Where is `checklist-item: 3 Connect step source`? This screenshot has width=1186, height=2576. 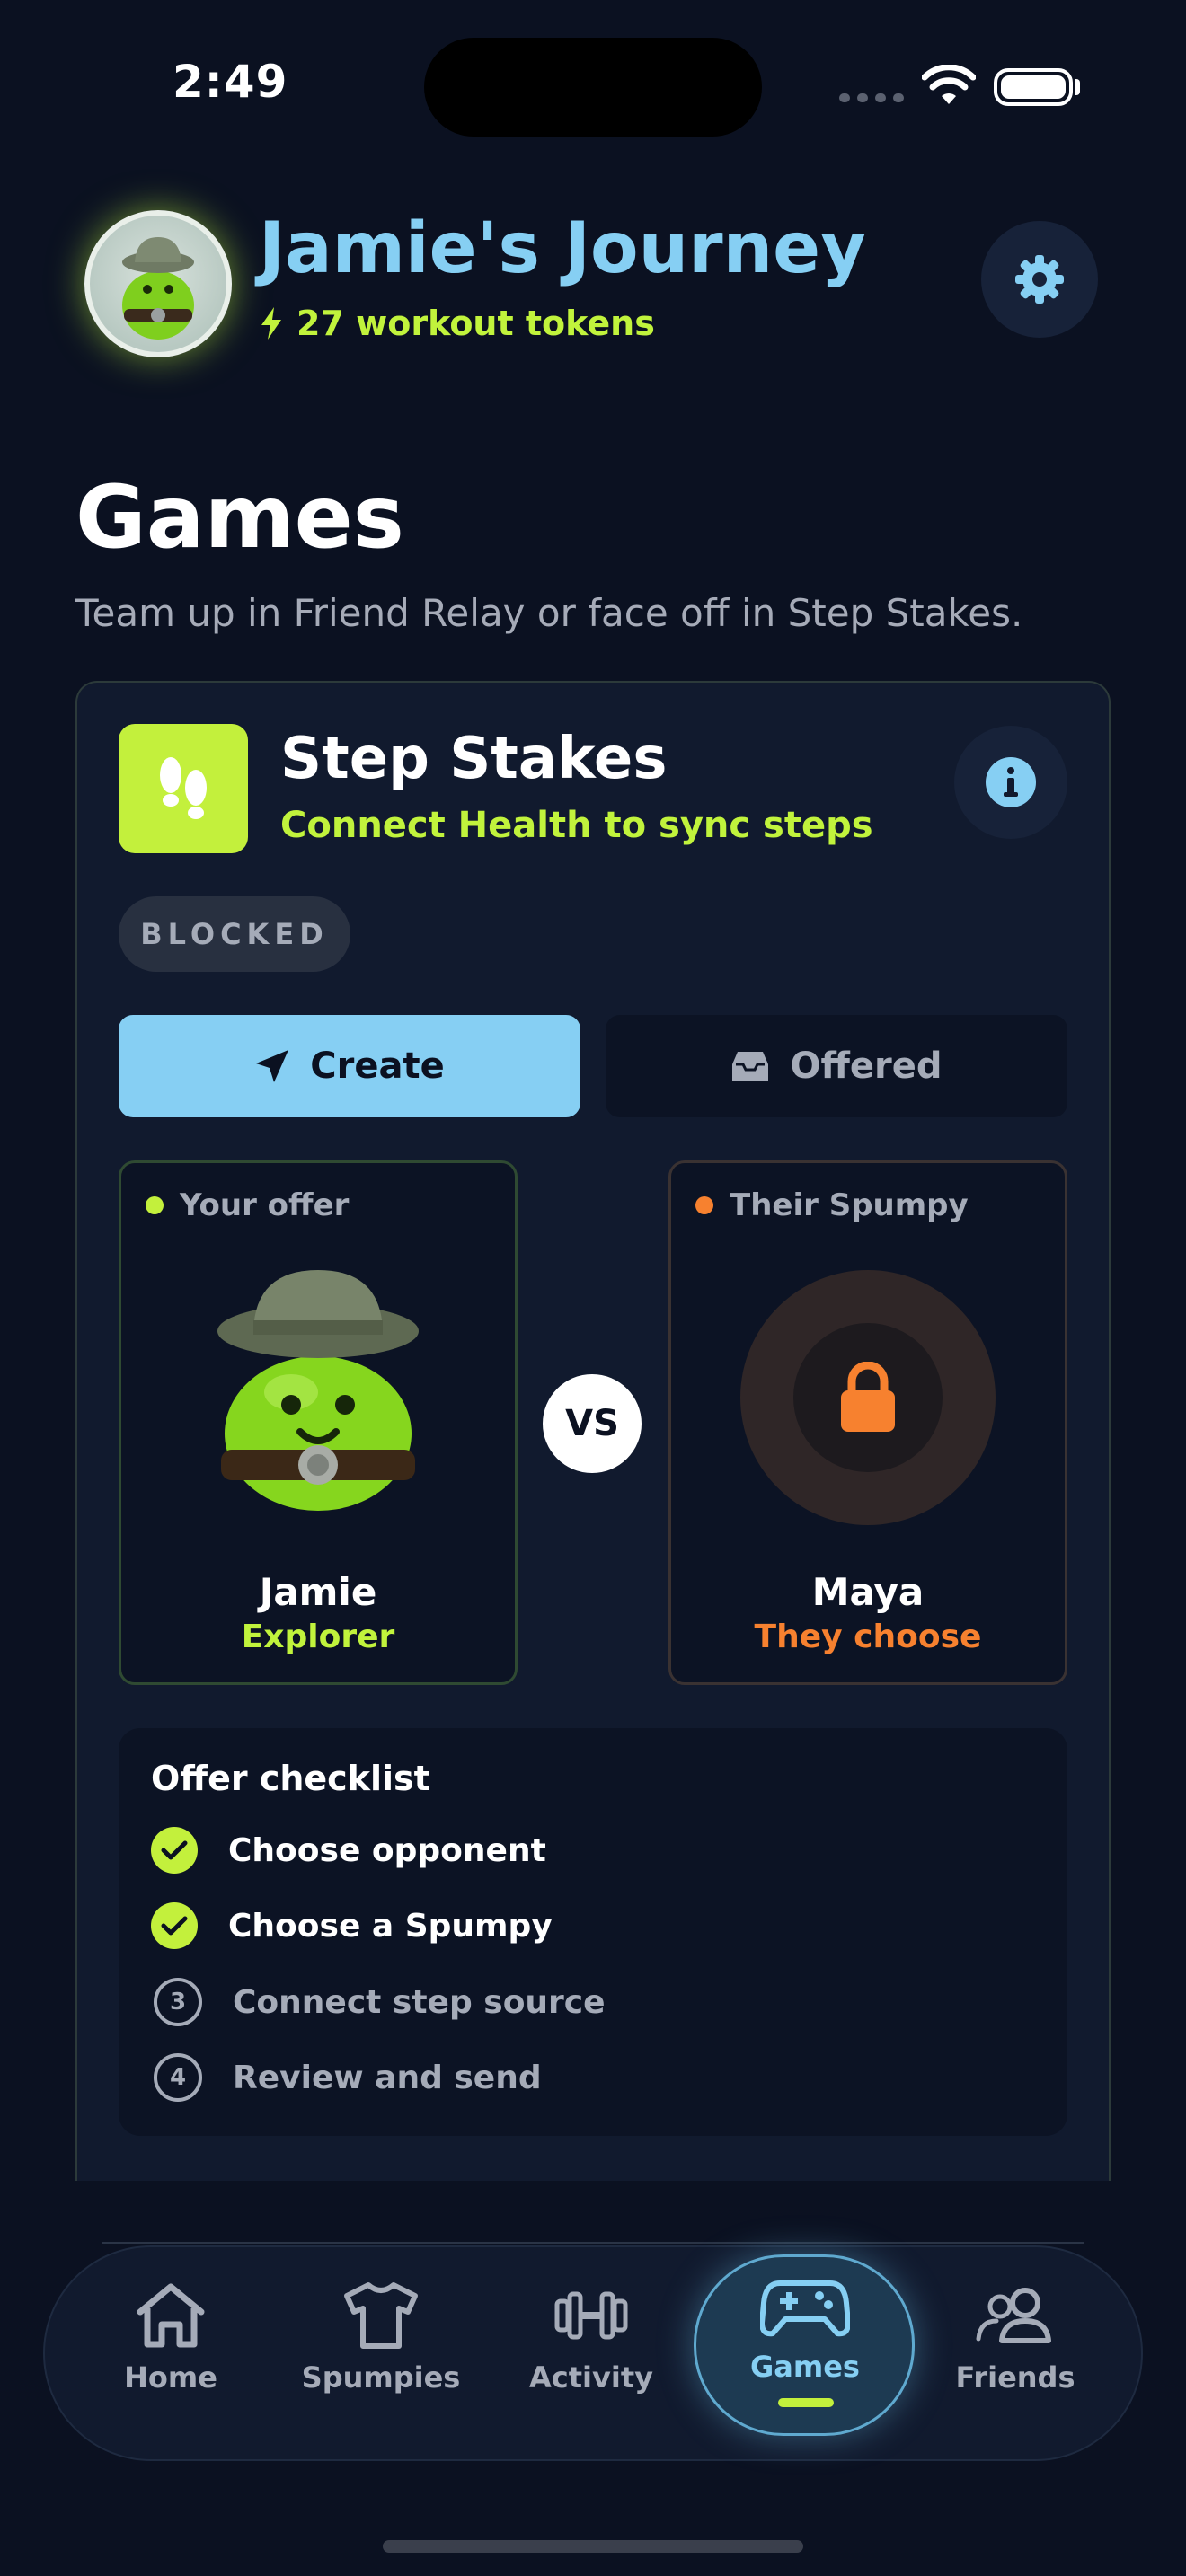
checklist-item: 3 Connect step source is located at coordinates (380, 2002).